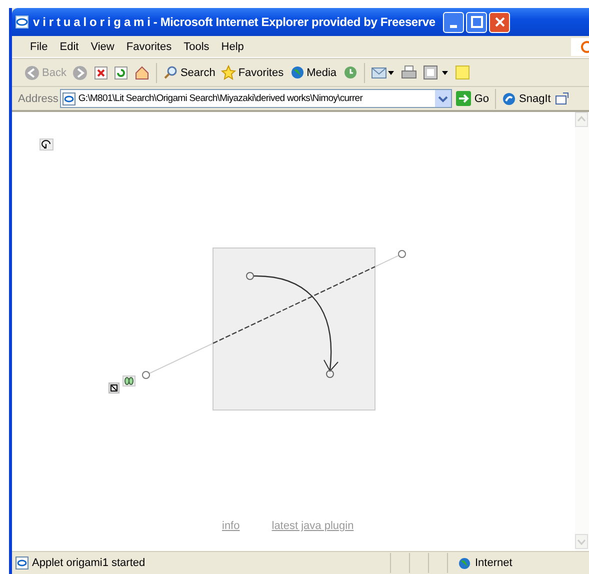 The height and width of the screenshot is (574, 589). Describe the element at coordinates (39, 46) in the screenshot. I see `menu-item: File` at that location.